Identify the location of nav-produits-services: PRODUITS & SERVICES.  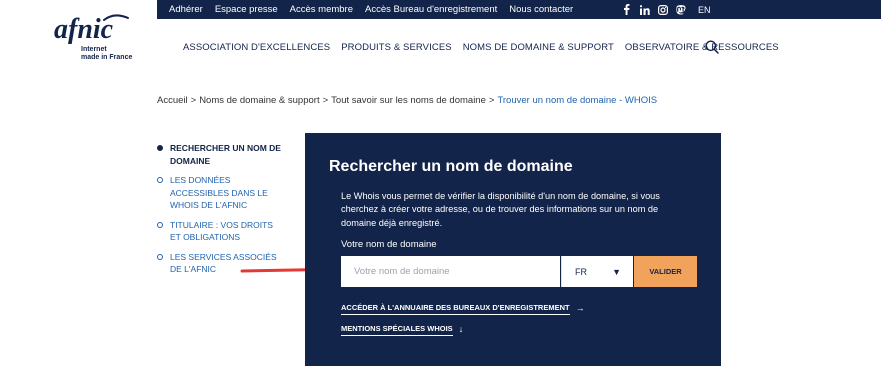
(396, 47).